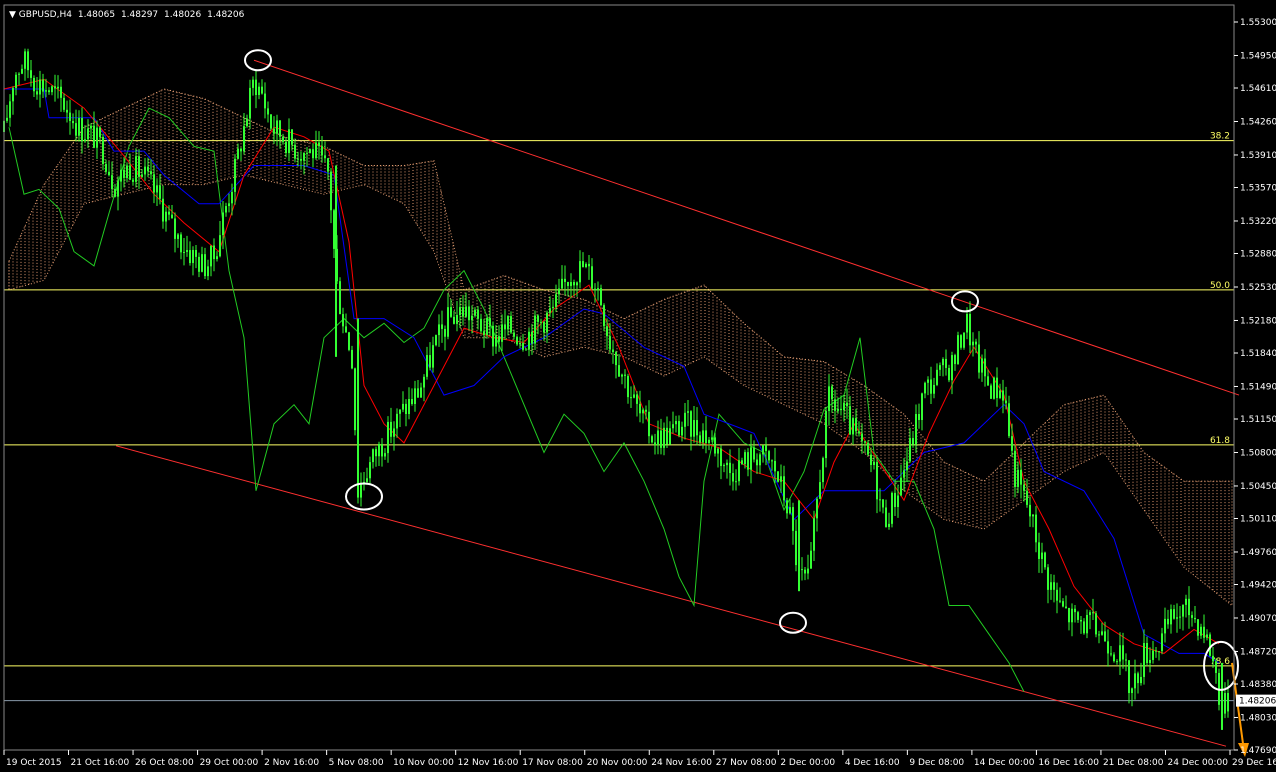 This screenshot has height=772, width=1276. I want to click on y-tick-label: 1.50800, so click(1258, 453).